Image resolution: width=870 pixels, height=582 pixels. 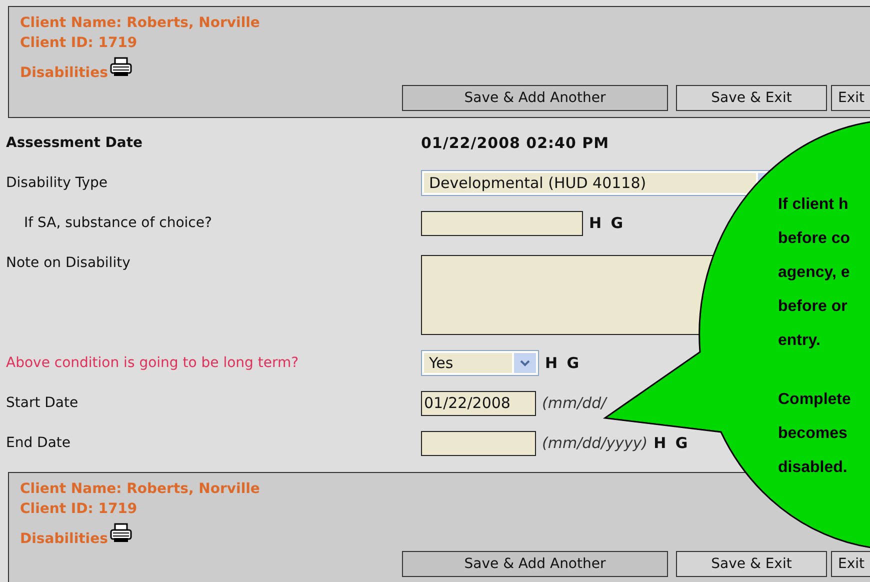 I want to click on dropdown: Yes, so click(x=480, y=363).